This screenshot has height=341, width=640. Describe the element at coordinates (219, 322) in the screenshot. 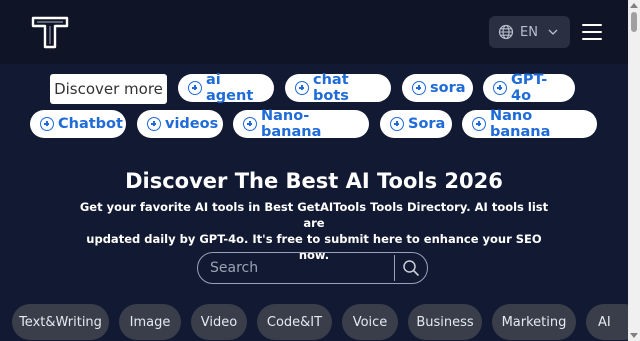

I see `category-video: Video` at that location.